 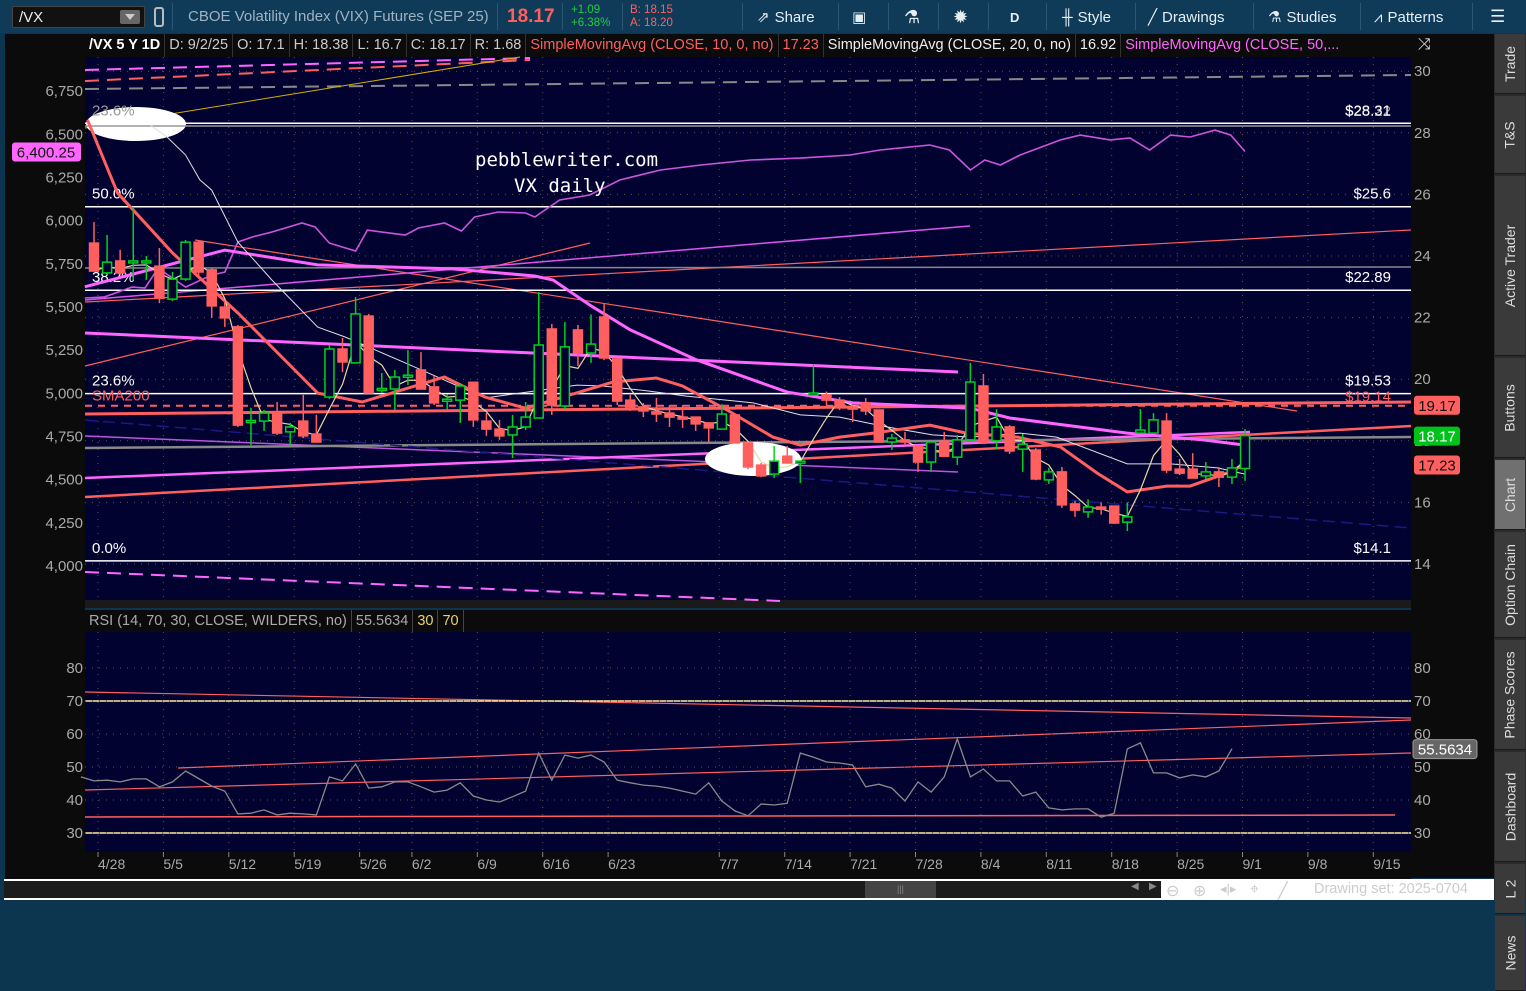 I want to click on overlay-tick-label: 4,250, so click(x=64, y=523).